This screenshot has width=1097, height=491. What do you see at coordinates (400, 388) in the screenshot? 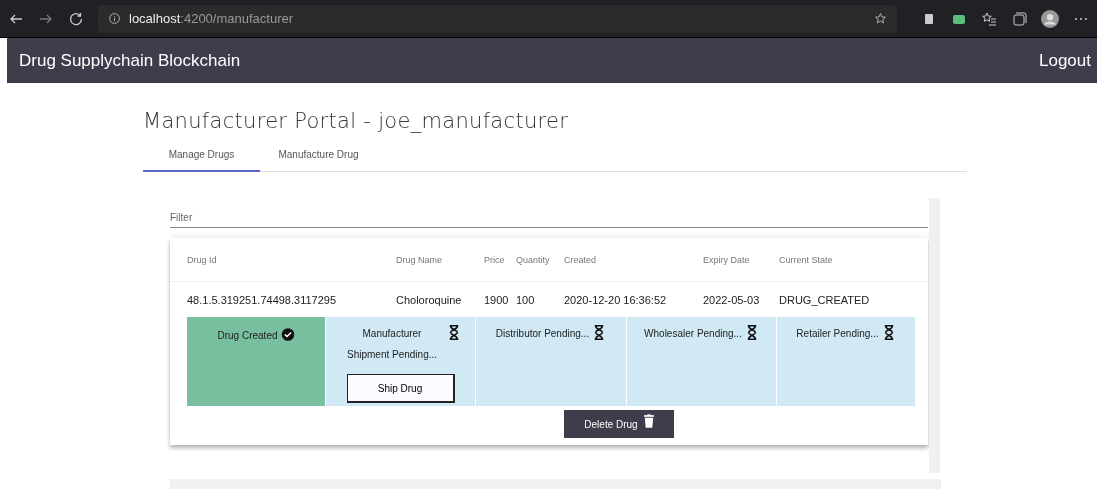
I see `ship-drug-button: Ship Drug` at bounding box center [400, 388].